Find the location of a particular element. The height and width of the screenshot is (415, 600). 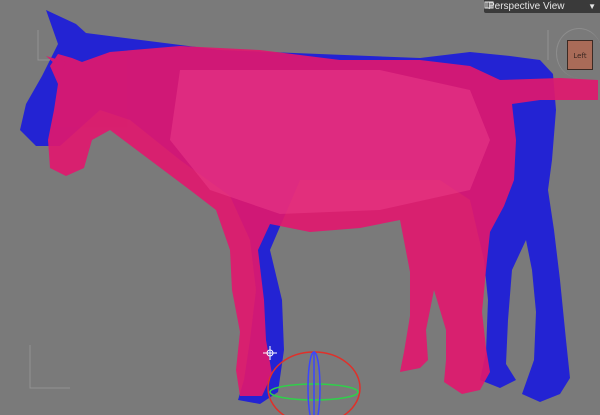

view-selector-dropdown: Perspective View ▼ is located at coordinates (542, 6).